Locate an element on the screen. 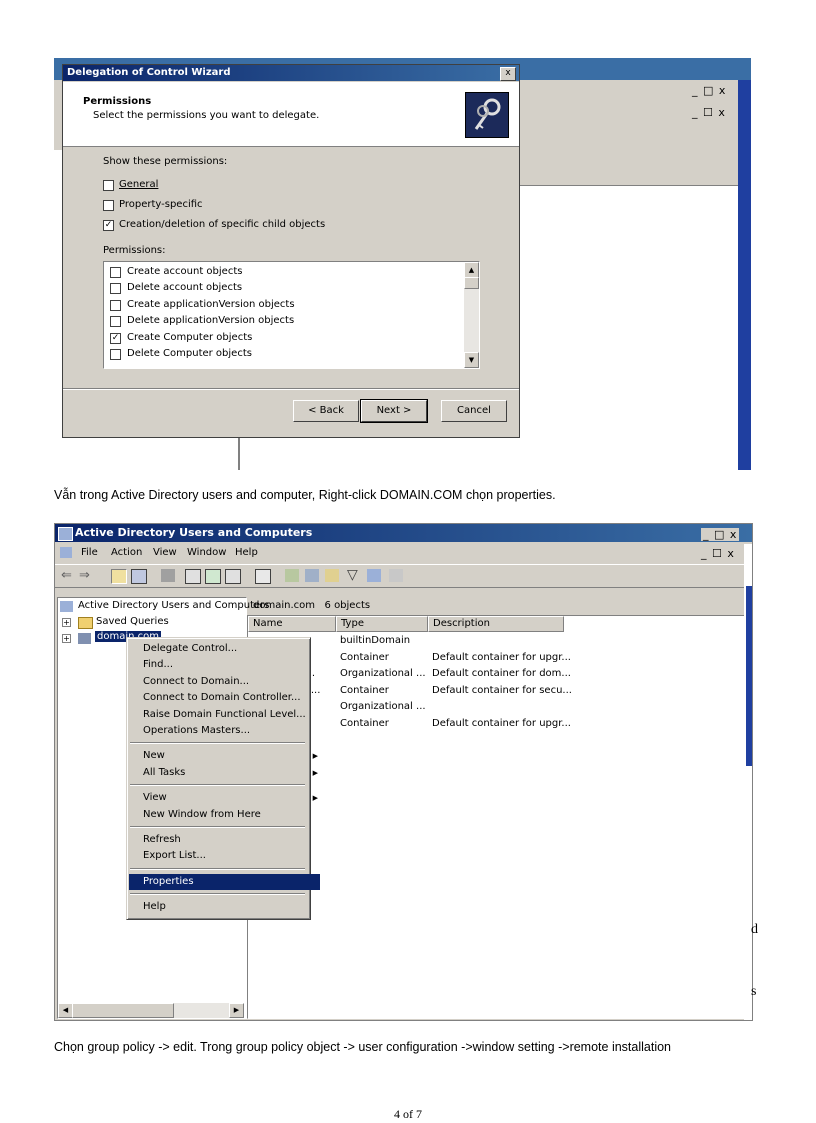  tree-hscrollbar: ◀ ▶ is located at coordinates (151, 1010).